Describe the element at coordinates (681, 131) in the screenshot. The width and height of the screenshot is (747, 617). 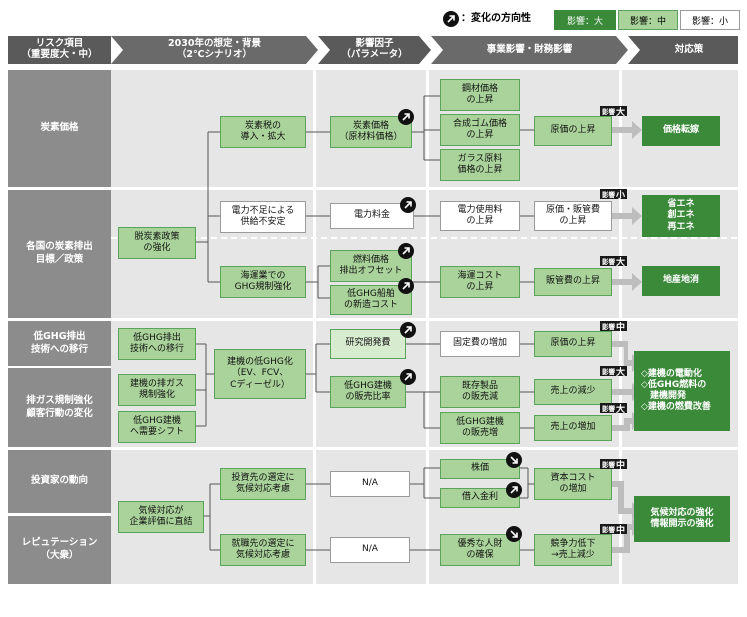
I see `box-price-pass: 価格転嫁` at that location.